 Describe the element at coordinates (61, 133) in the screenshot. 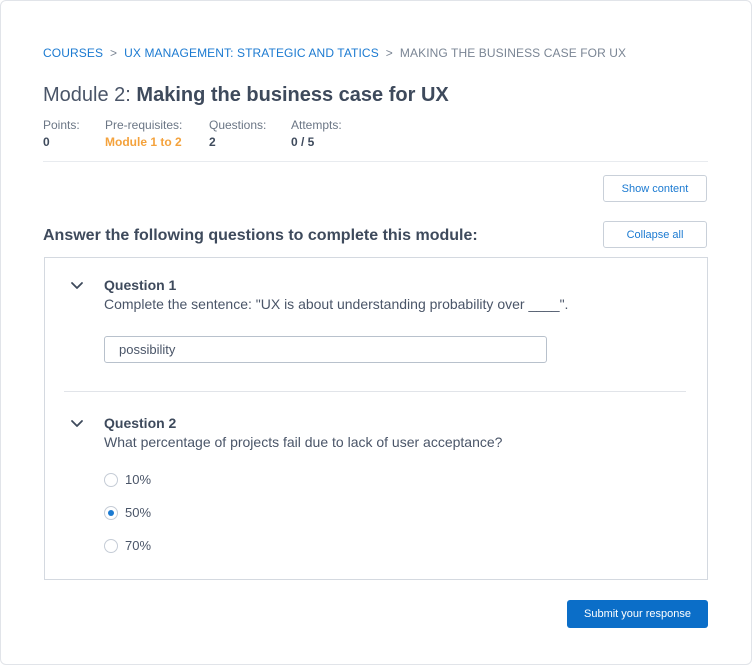

I see `meta-points: Points: 0` at that location.